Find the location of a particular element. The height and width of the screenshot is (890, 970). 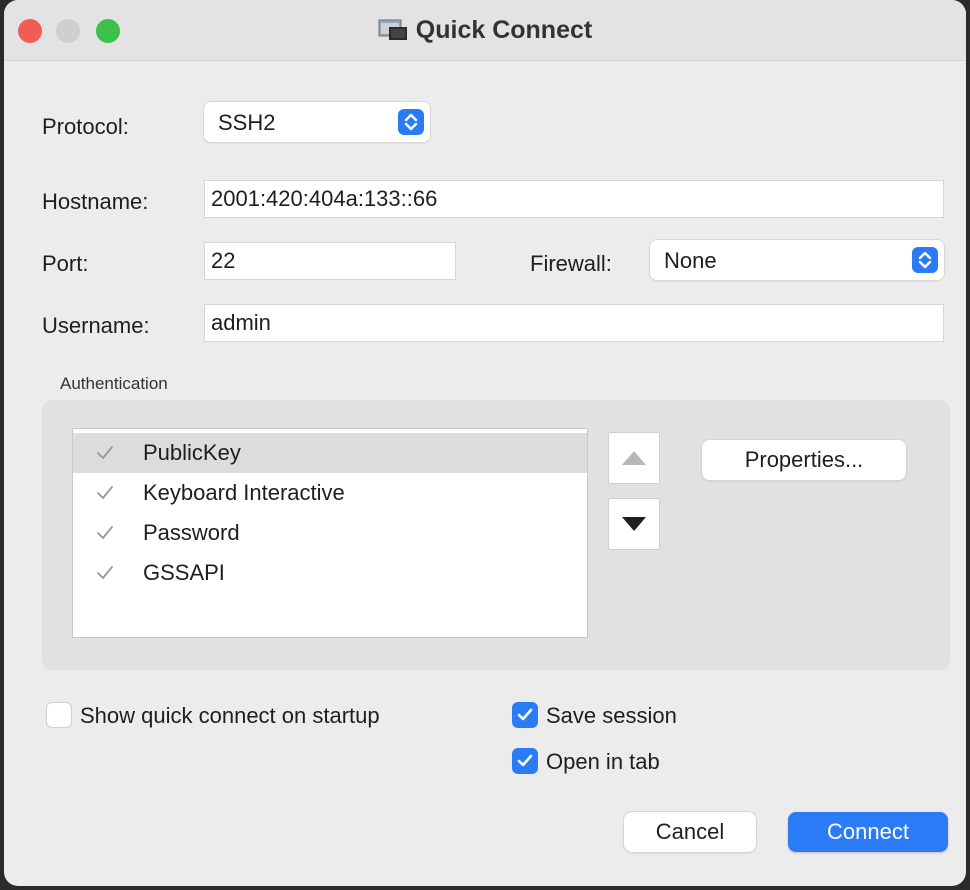

move-down-button is located at coordinates (634, 524).